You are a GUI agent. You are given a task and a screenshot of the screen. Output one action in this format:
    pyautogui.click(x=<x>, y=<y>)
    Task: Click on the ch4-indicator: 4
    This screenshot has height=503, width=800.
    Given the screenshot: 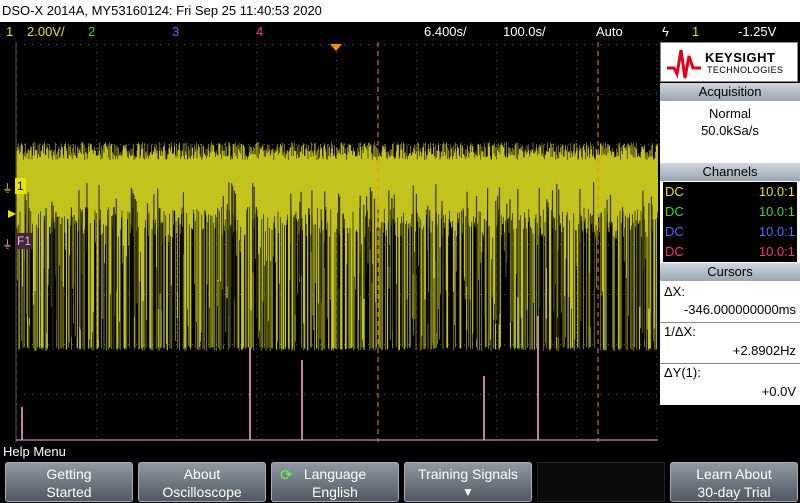 What is the action you would take?
    pyautogui.click(x=259, y=32)
    